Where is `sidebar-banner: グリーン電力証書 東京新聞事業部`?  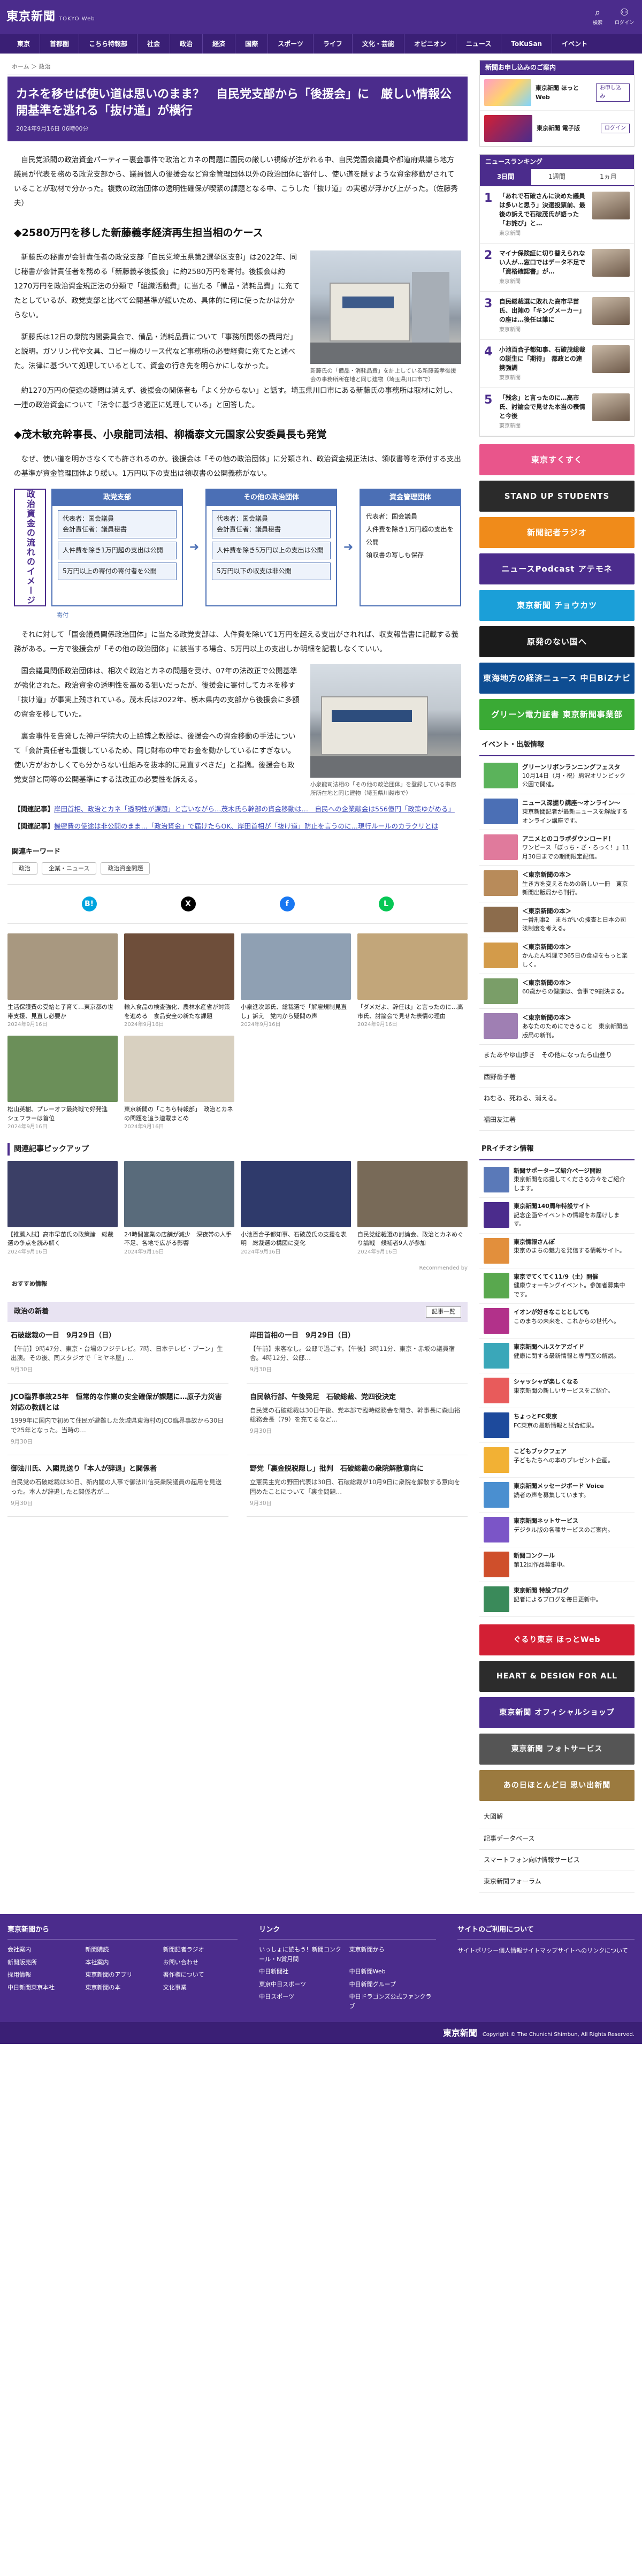 sidebar-banner: グリーン電力証書 東京新聞事業部 is located at coordinates (557, 714).